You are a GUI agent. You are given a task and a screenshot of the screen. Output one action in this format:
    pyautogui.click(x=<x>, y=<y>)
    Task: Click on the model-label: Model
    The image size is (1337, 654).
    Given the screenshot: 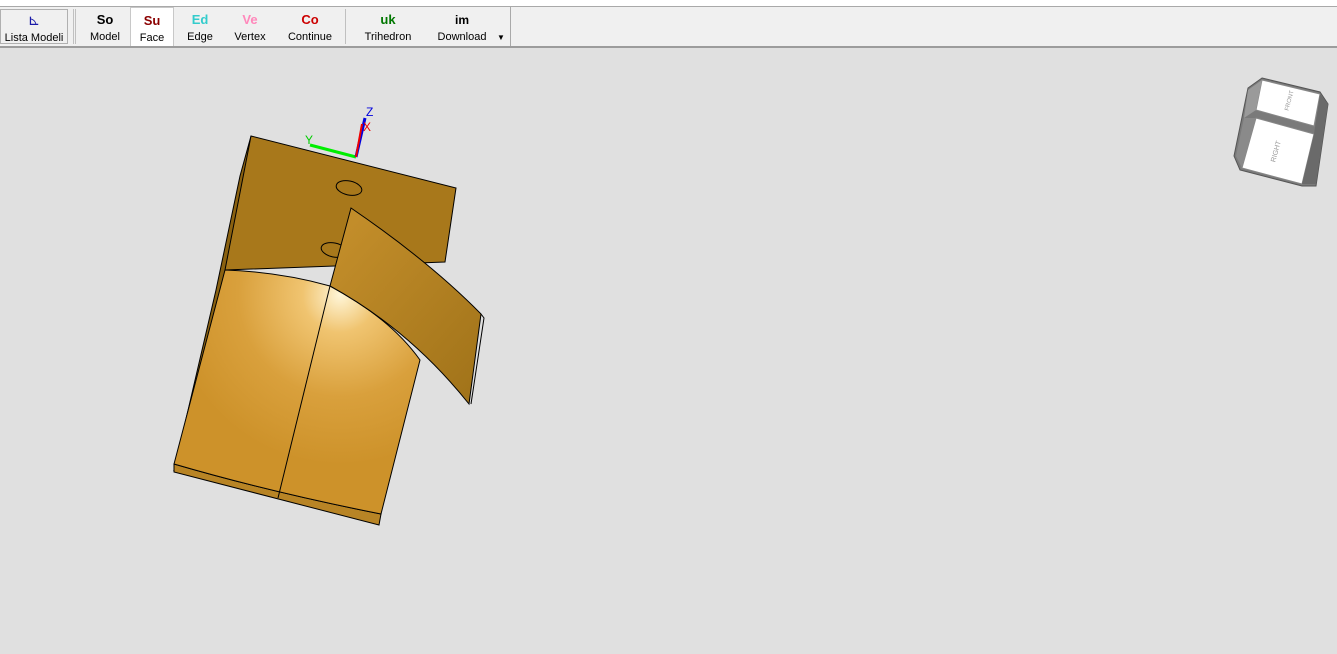 What is the action you would take?
    pyautogui.click(x=105, y=37)
    